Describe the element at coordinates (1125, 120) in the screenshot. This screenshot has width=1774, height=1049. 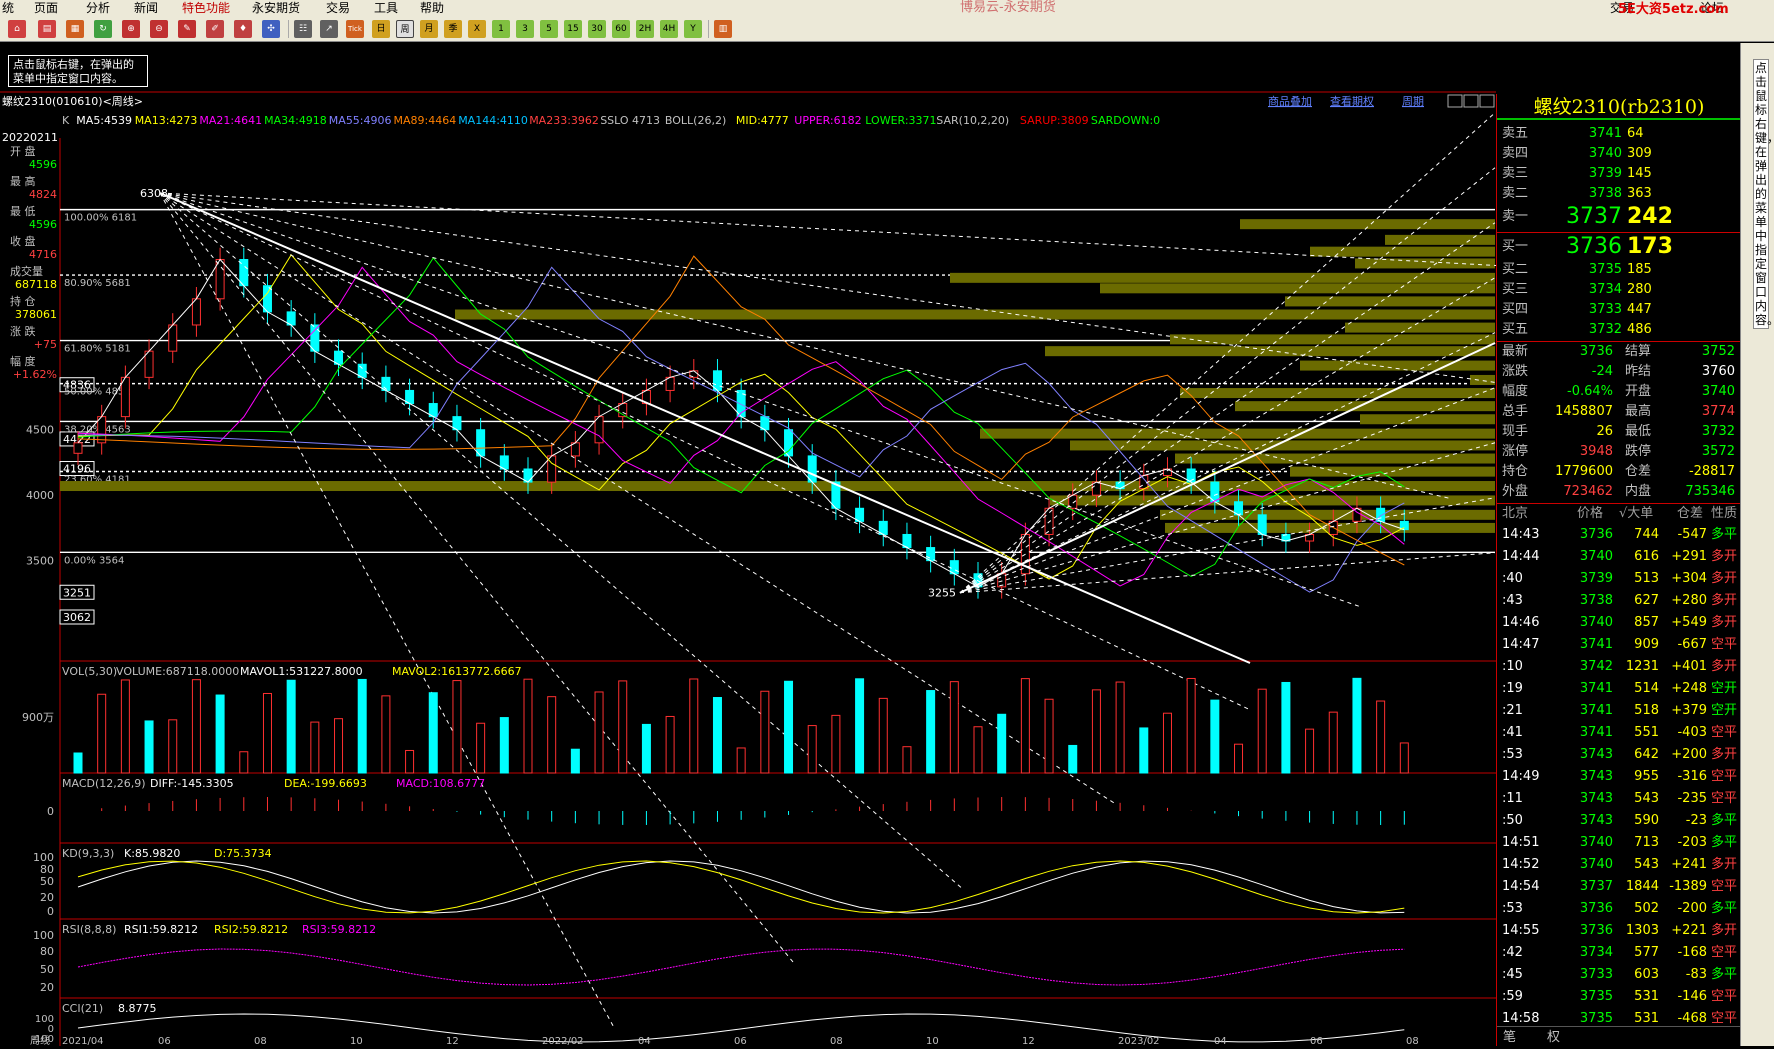
I see `main-indicator-16: SARDOWN:0` at that location.